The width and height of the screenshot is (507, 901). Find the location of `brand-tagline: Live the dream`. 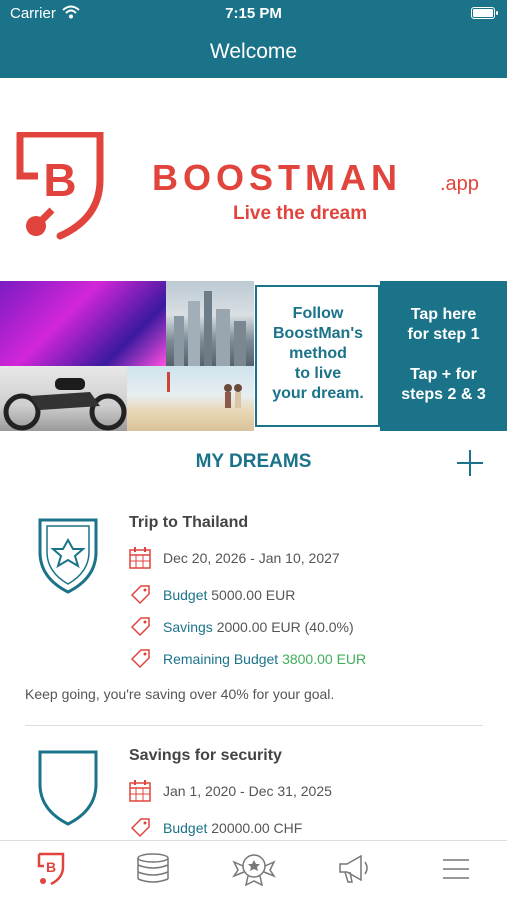

brand-tagline: Live the dream is located at coordinates (300, 213).